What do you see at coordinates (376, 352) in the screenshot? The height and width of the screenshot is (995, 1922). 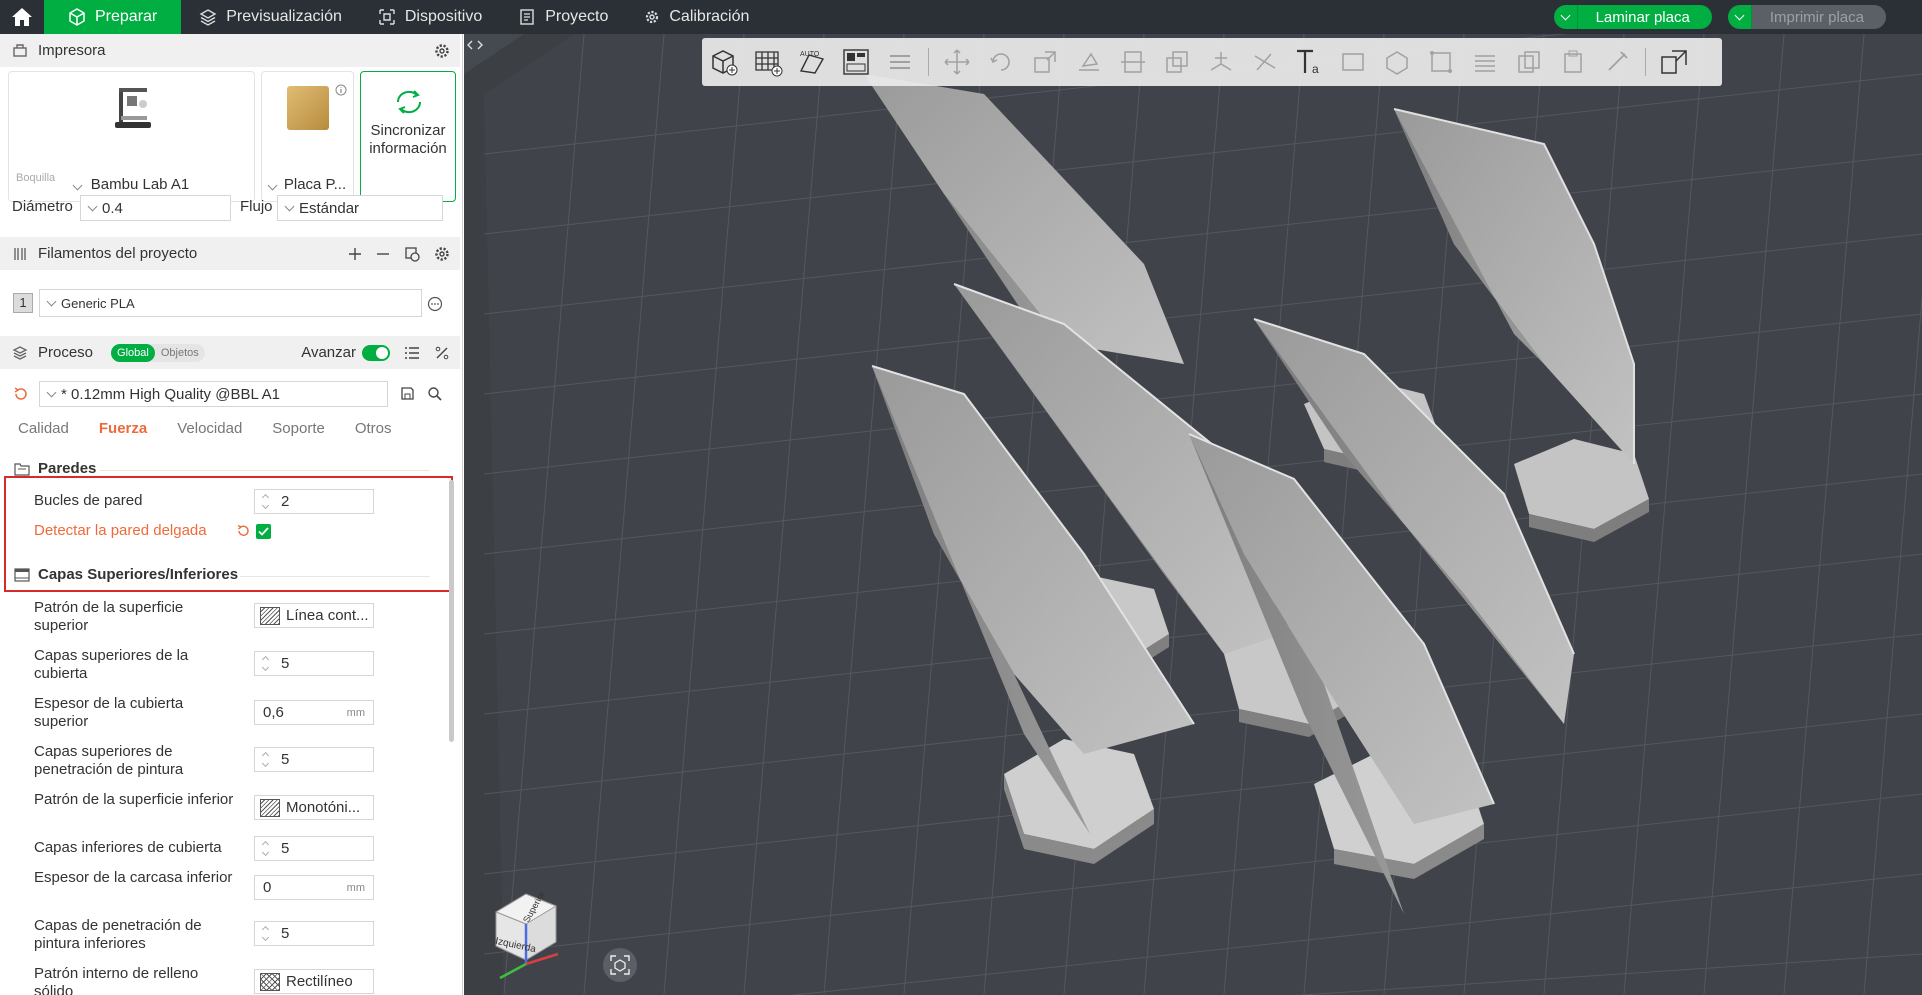 I see `advanced-switch` at bounding box center [376, 352].